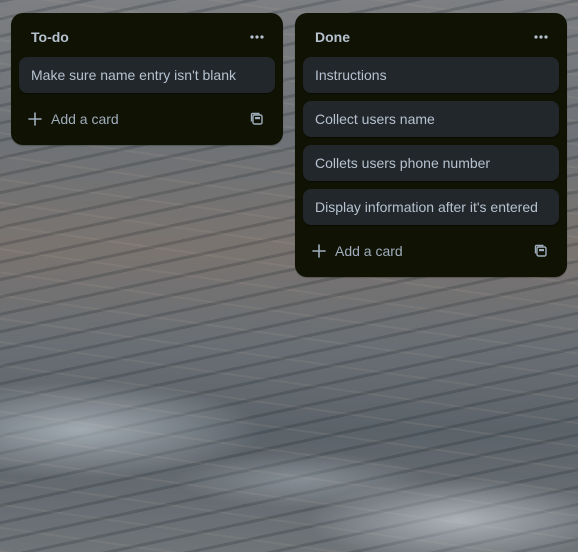 The width and height of the screenshot is (578, 552). Describe the element at coordinates (332, 37) in the screenshot. I see `list-title: Done` at that location.